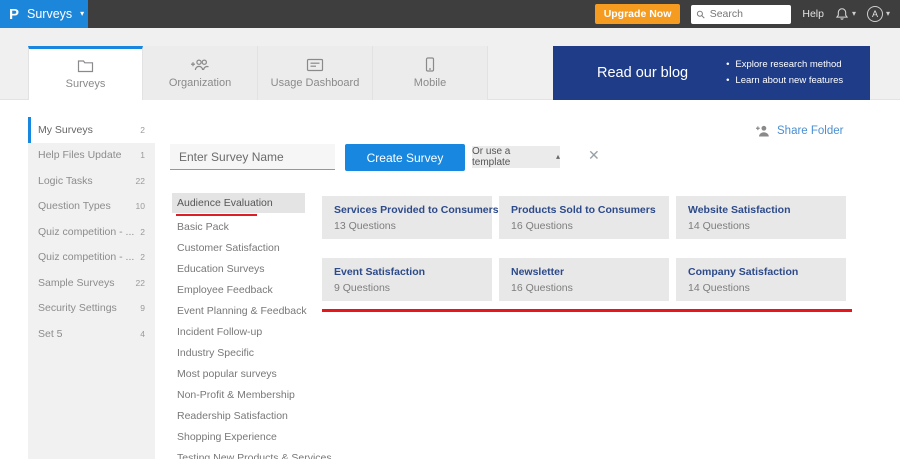 This screenshot has width=900, height=459. What do you see at coordinates (813, 14) in the screenshot?
I see `help-link: Help` at bounding box center [813, 14].